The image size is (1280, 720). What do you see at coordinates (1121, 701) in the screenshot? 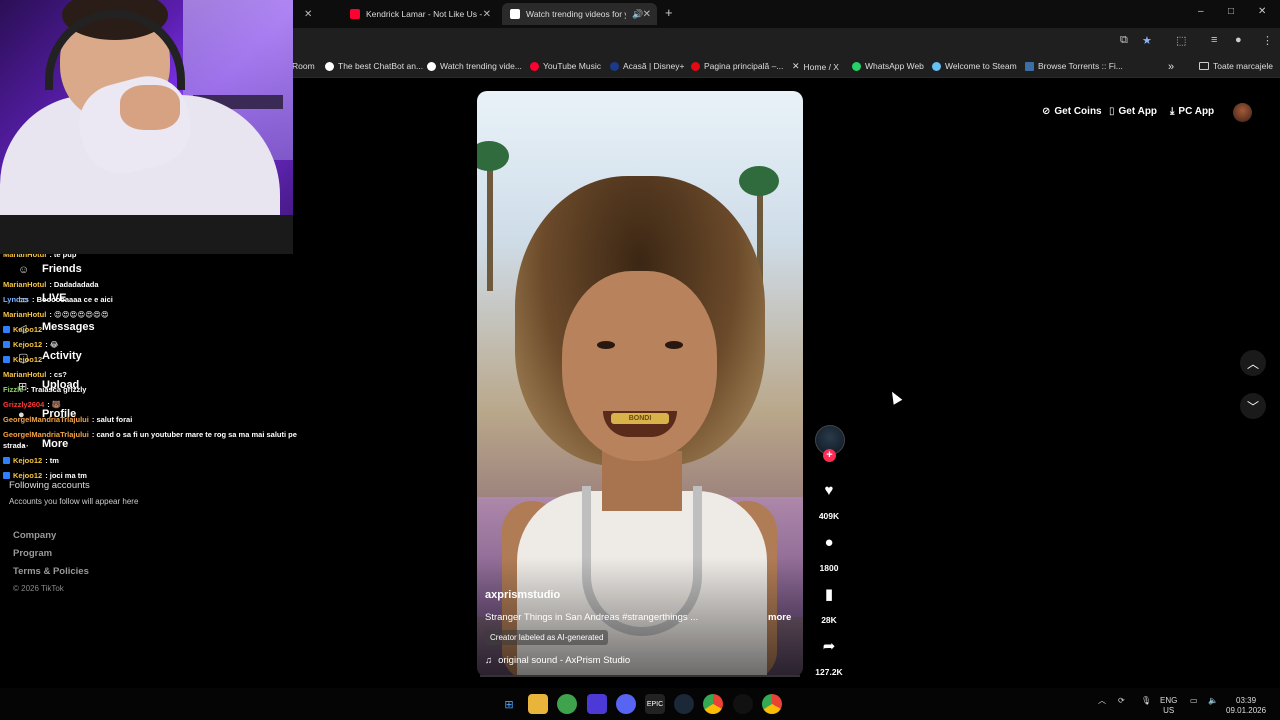
I see `tray-app-icon: ⟳` at bounding box center [1121, 701].